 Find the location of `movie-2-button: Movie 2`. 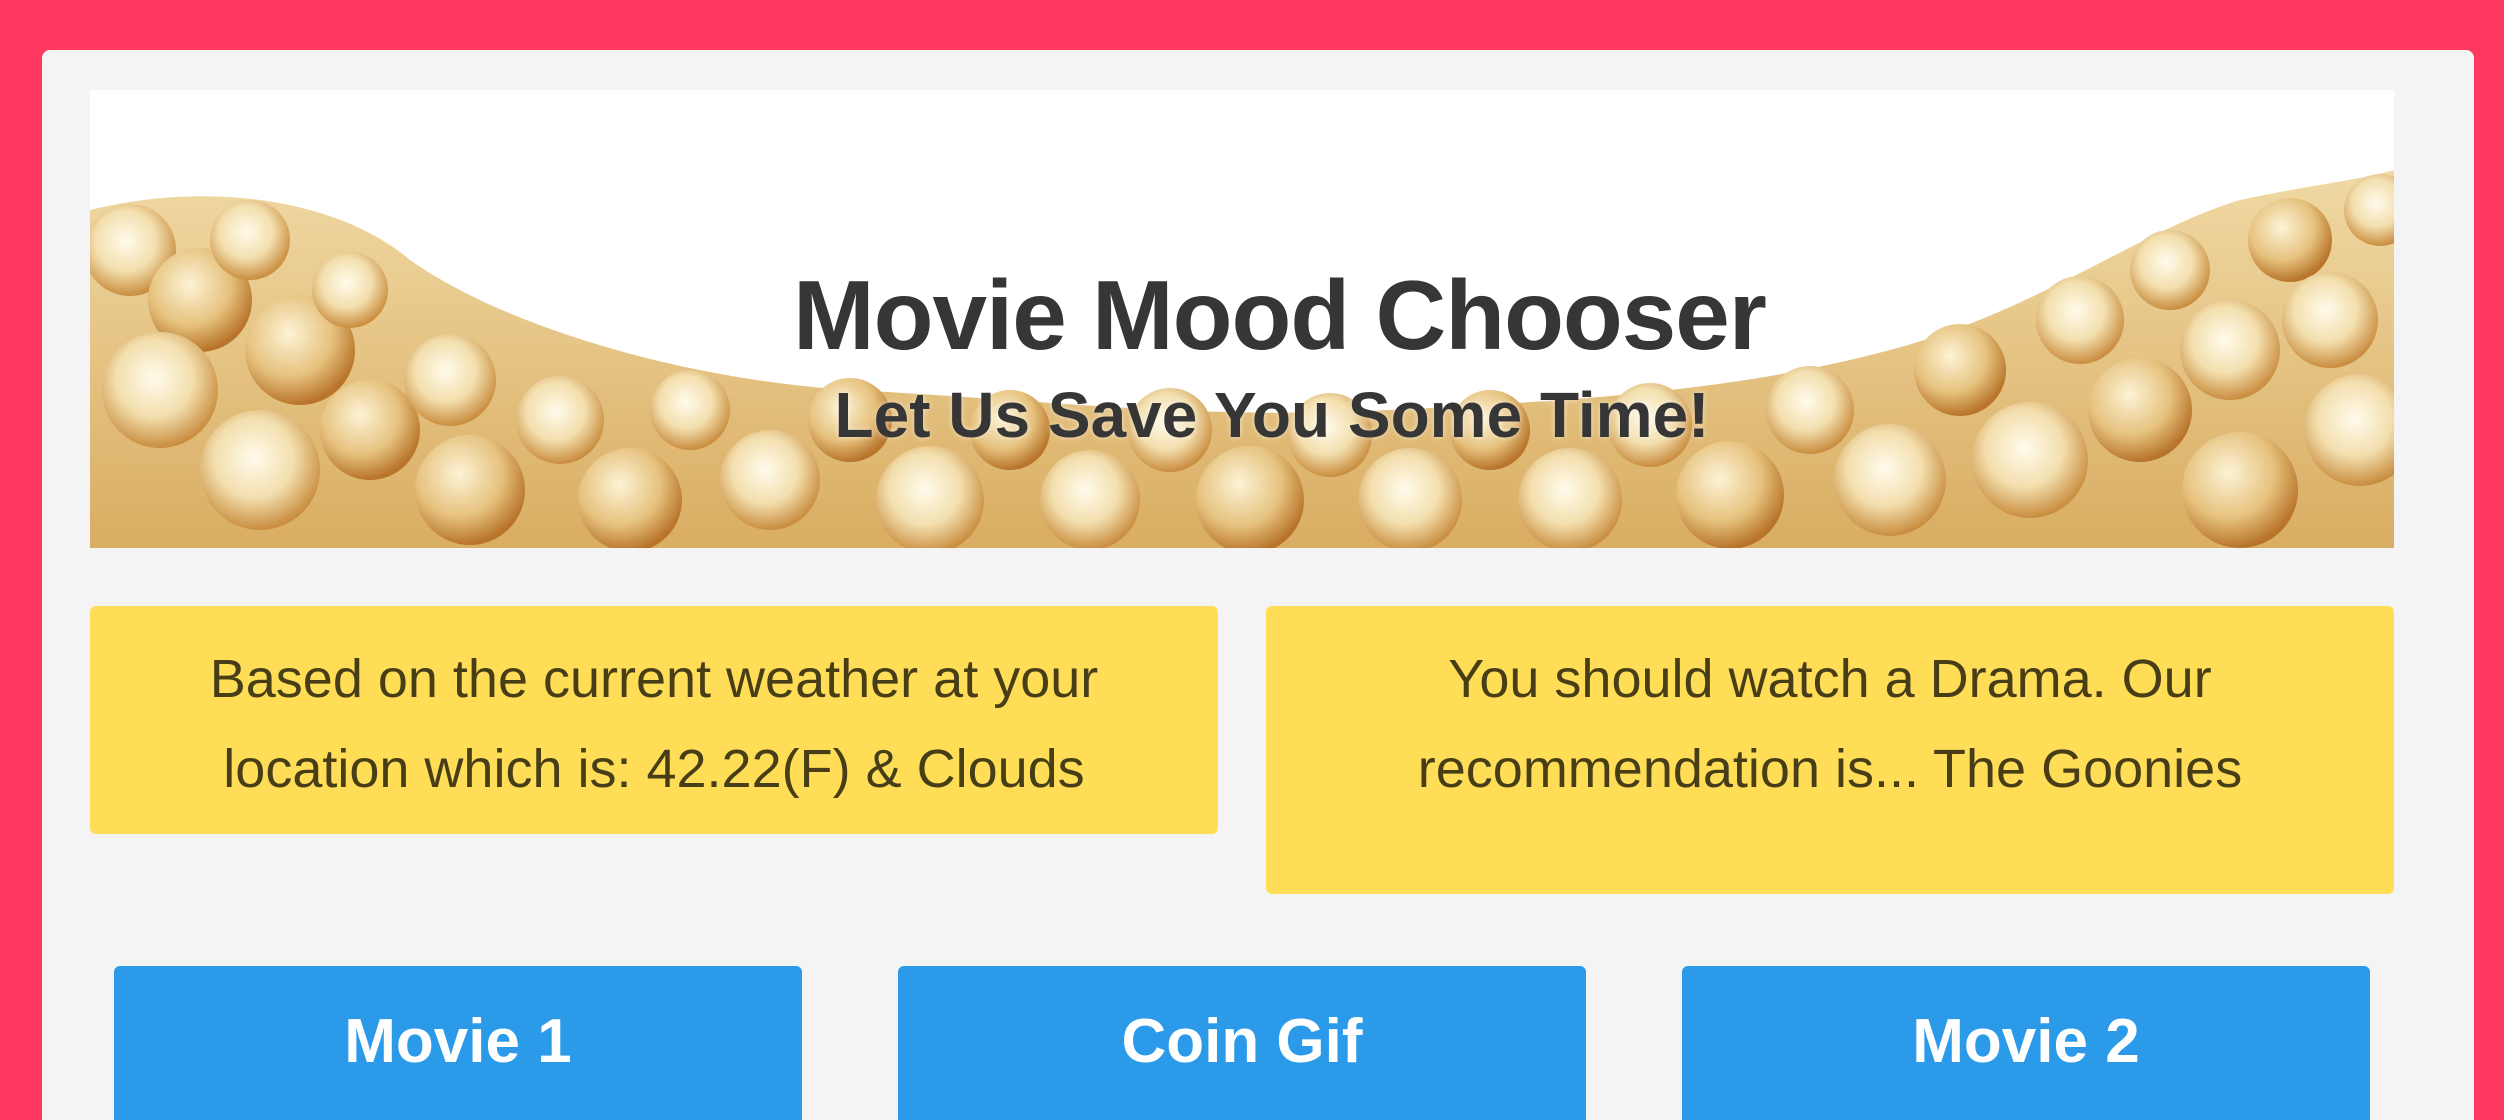

movie-2-button: Movie 2 is located at coordinates (2026, 1043).